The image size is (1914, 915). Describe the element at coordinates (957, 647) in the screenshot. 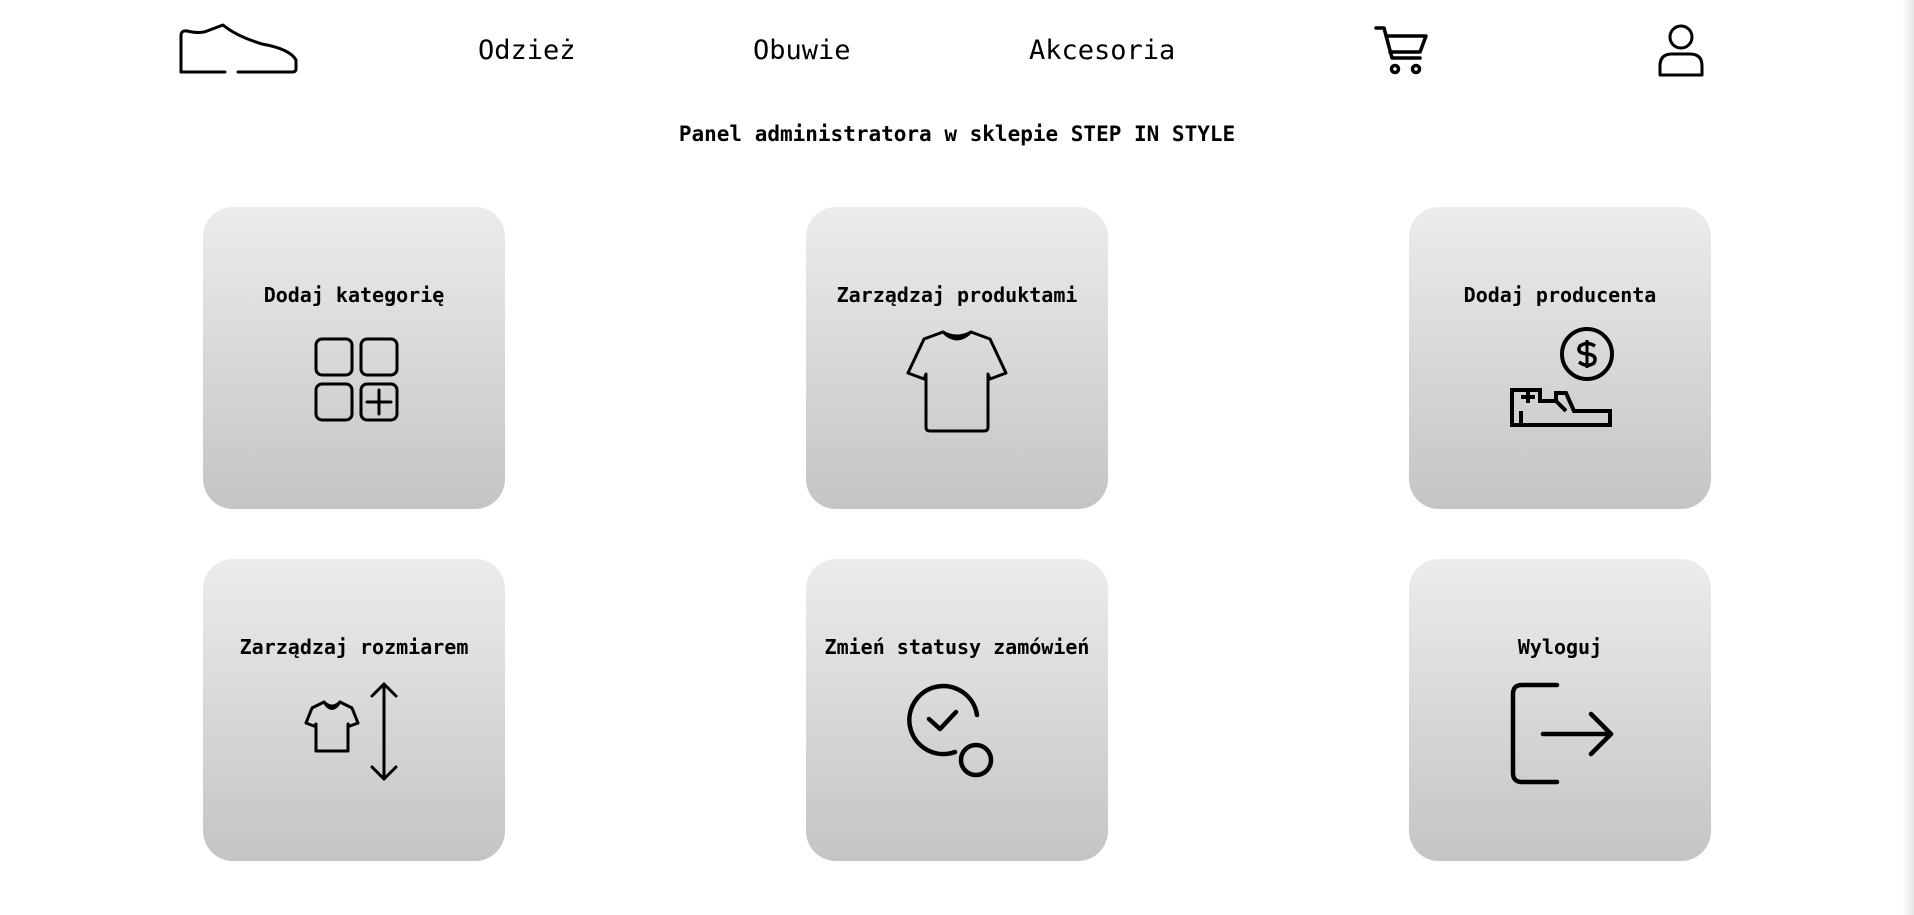

I see `tile-label: Zmień statusy zamówień` at that location.